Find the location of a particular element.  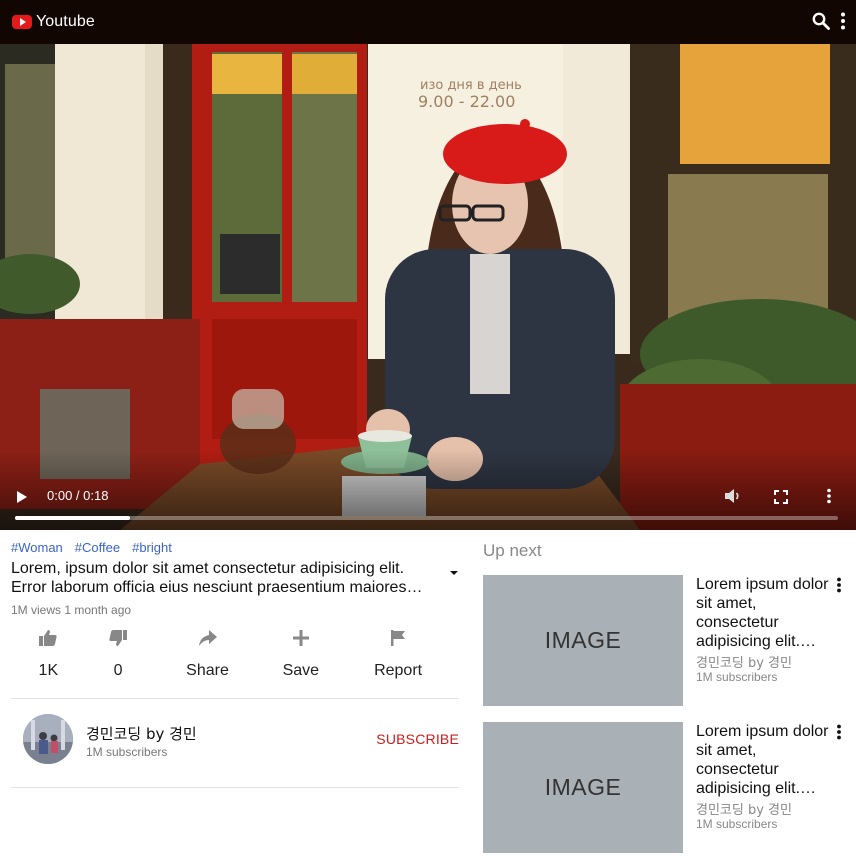

subscribe-button: SUBSCRIBE is located at coordinates (417, 739).